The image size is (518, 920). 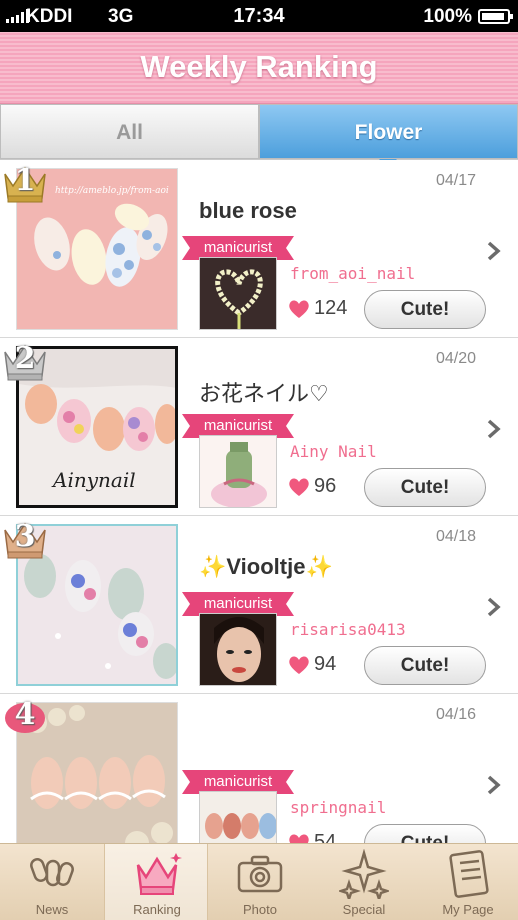 What do you see at coordinates (455, 714) in the screenshot?
I see `post-date: 04/16` at bounding box center [455, 714].